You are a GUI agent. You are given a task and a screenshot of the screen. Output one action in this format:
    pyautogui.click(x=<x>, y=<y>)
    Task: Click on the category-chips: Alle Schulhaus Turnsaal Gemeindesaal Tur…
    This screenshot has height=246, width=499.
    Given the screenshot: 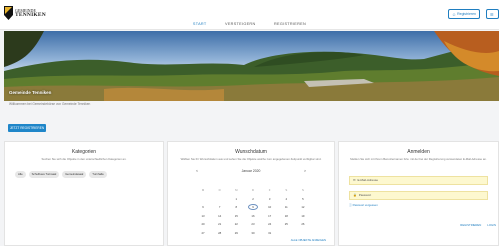 What is the action you would take?
    pyautogui.click(x=89, y=174)
    